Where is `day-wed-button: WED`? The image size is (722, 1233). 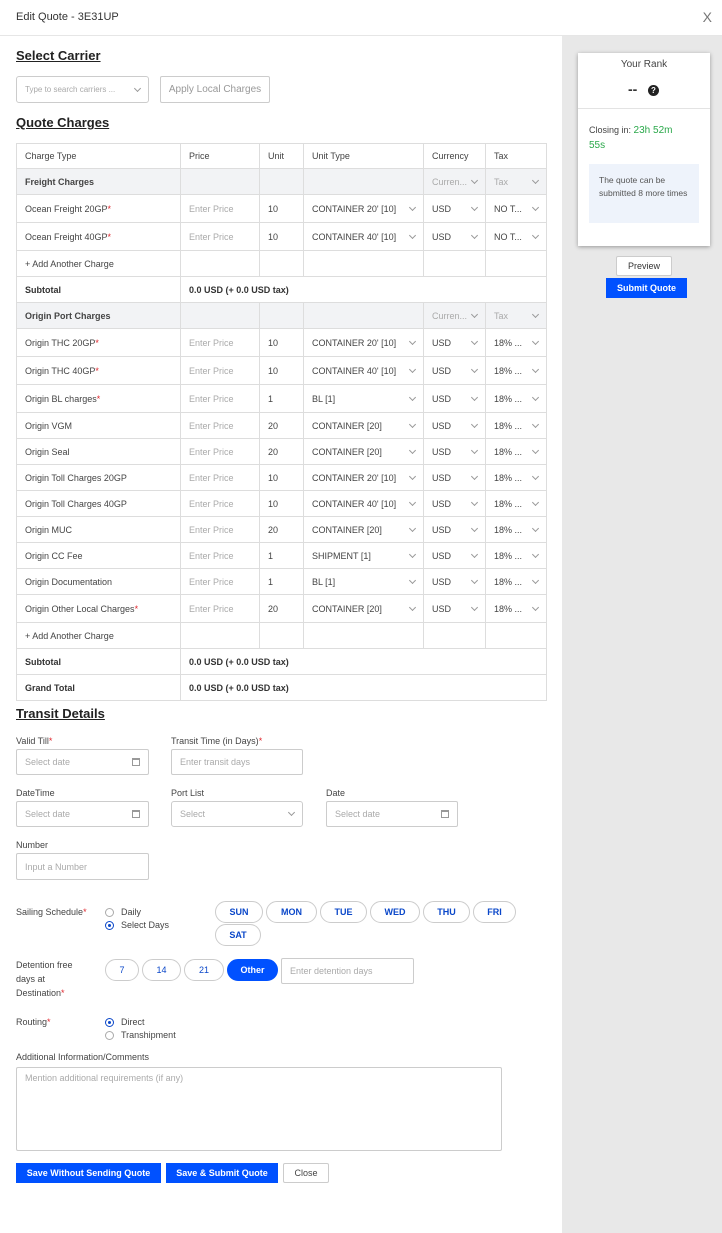 day-wed-button: WED is located at coordinates (395, 912).